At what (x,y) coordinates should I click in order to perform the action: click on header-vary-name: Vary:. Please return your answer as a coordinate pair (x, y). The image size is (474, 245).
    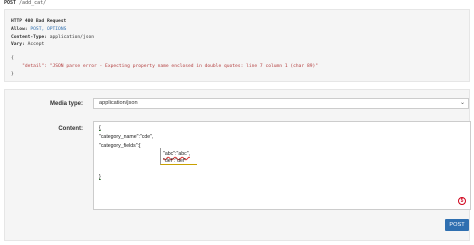
    Looking at the image, I should click on (18, 45).